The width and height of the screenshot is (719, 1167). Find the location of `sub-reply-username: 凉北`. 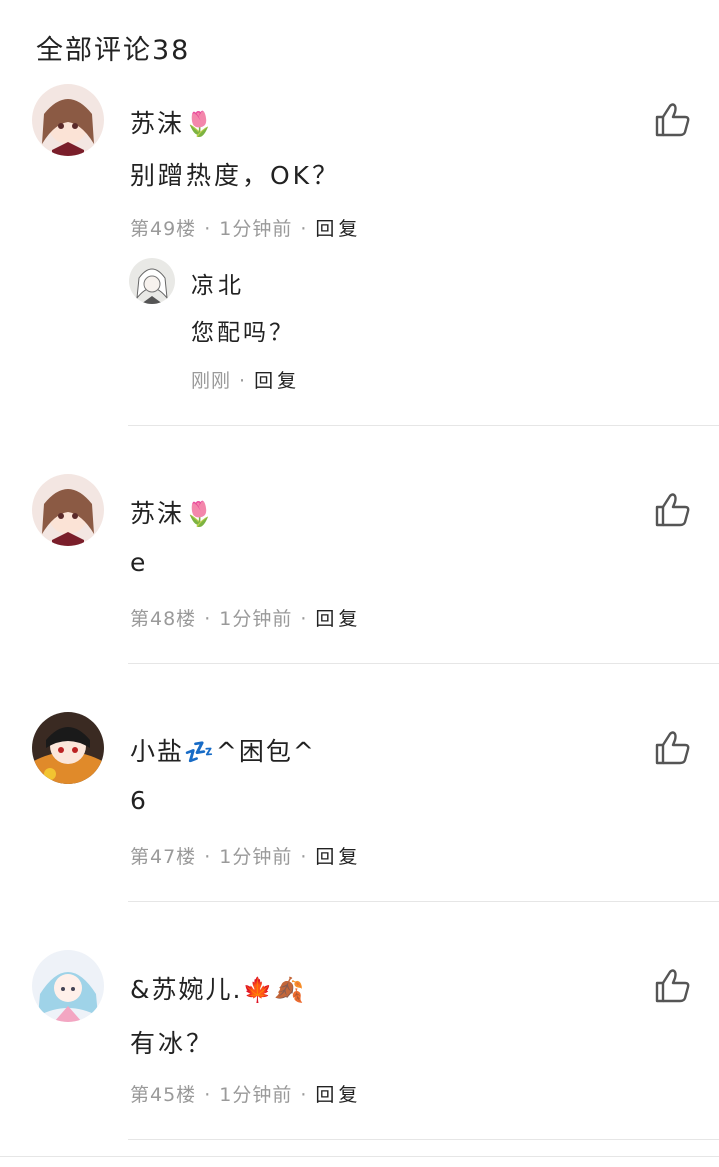

sub-reply-username: 凉北 is located at coordinates (218, 283).